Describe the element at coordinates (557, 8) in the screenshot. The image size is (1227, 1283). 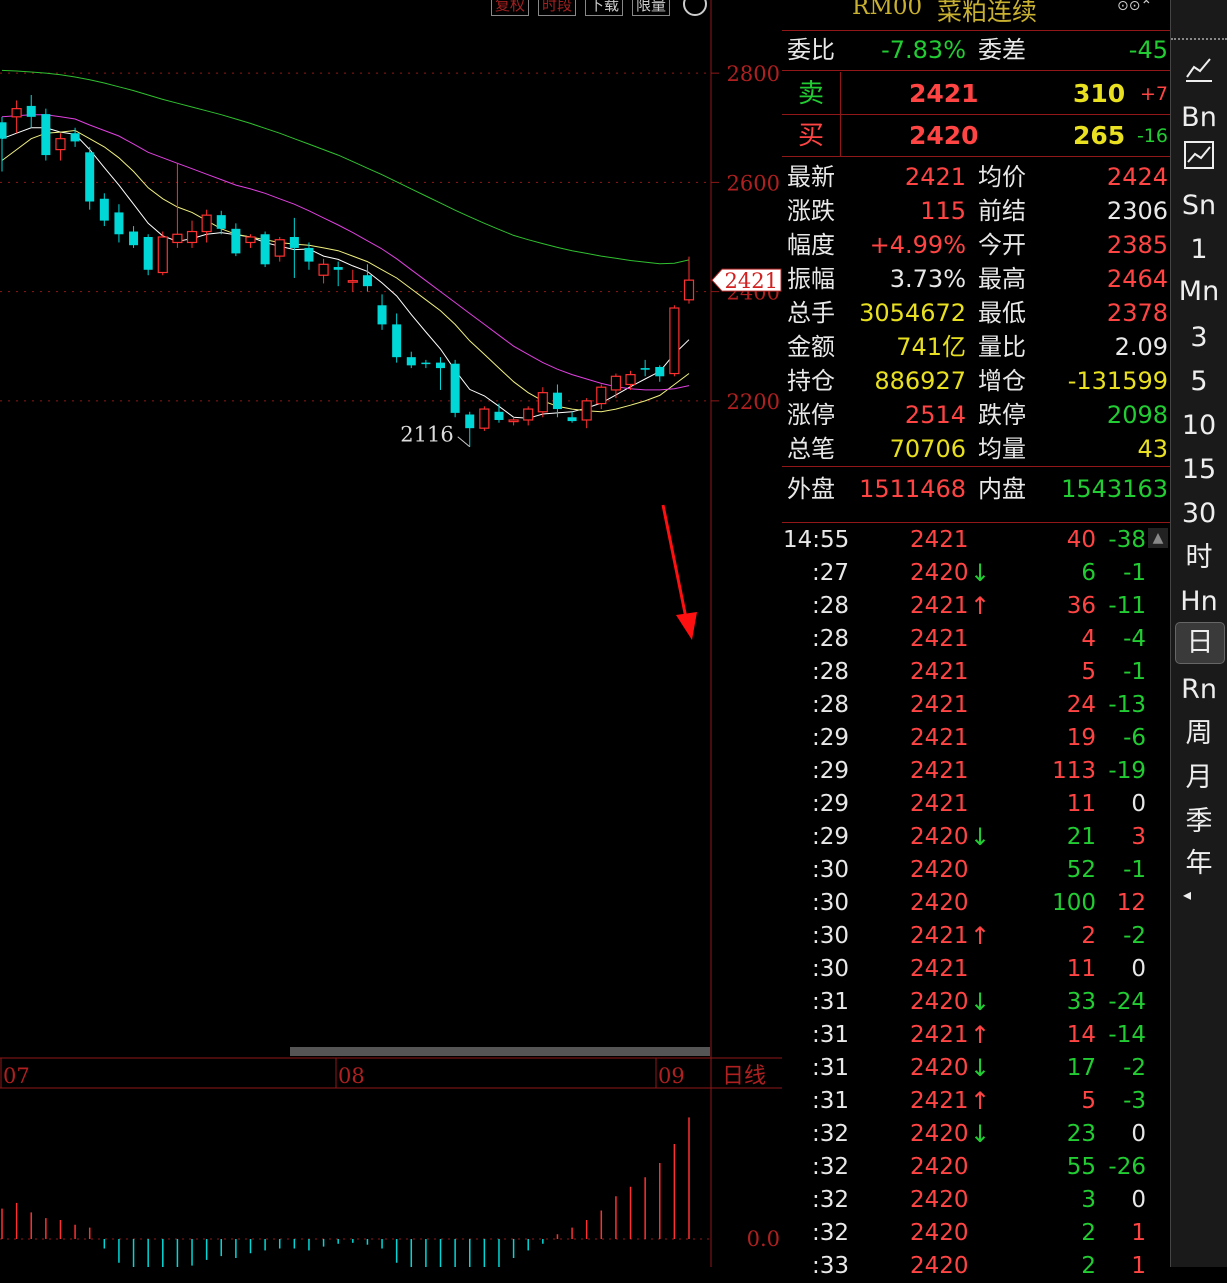
I see `shiduan-button: 时段` at that location.